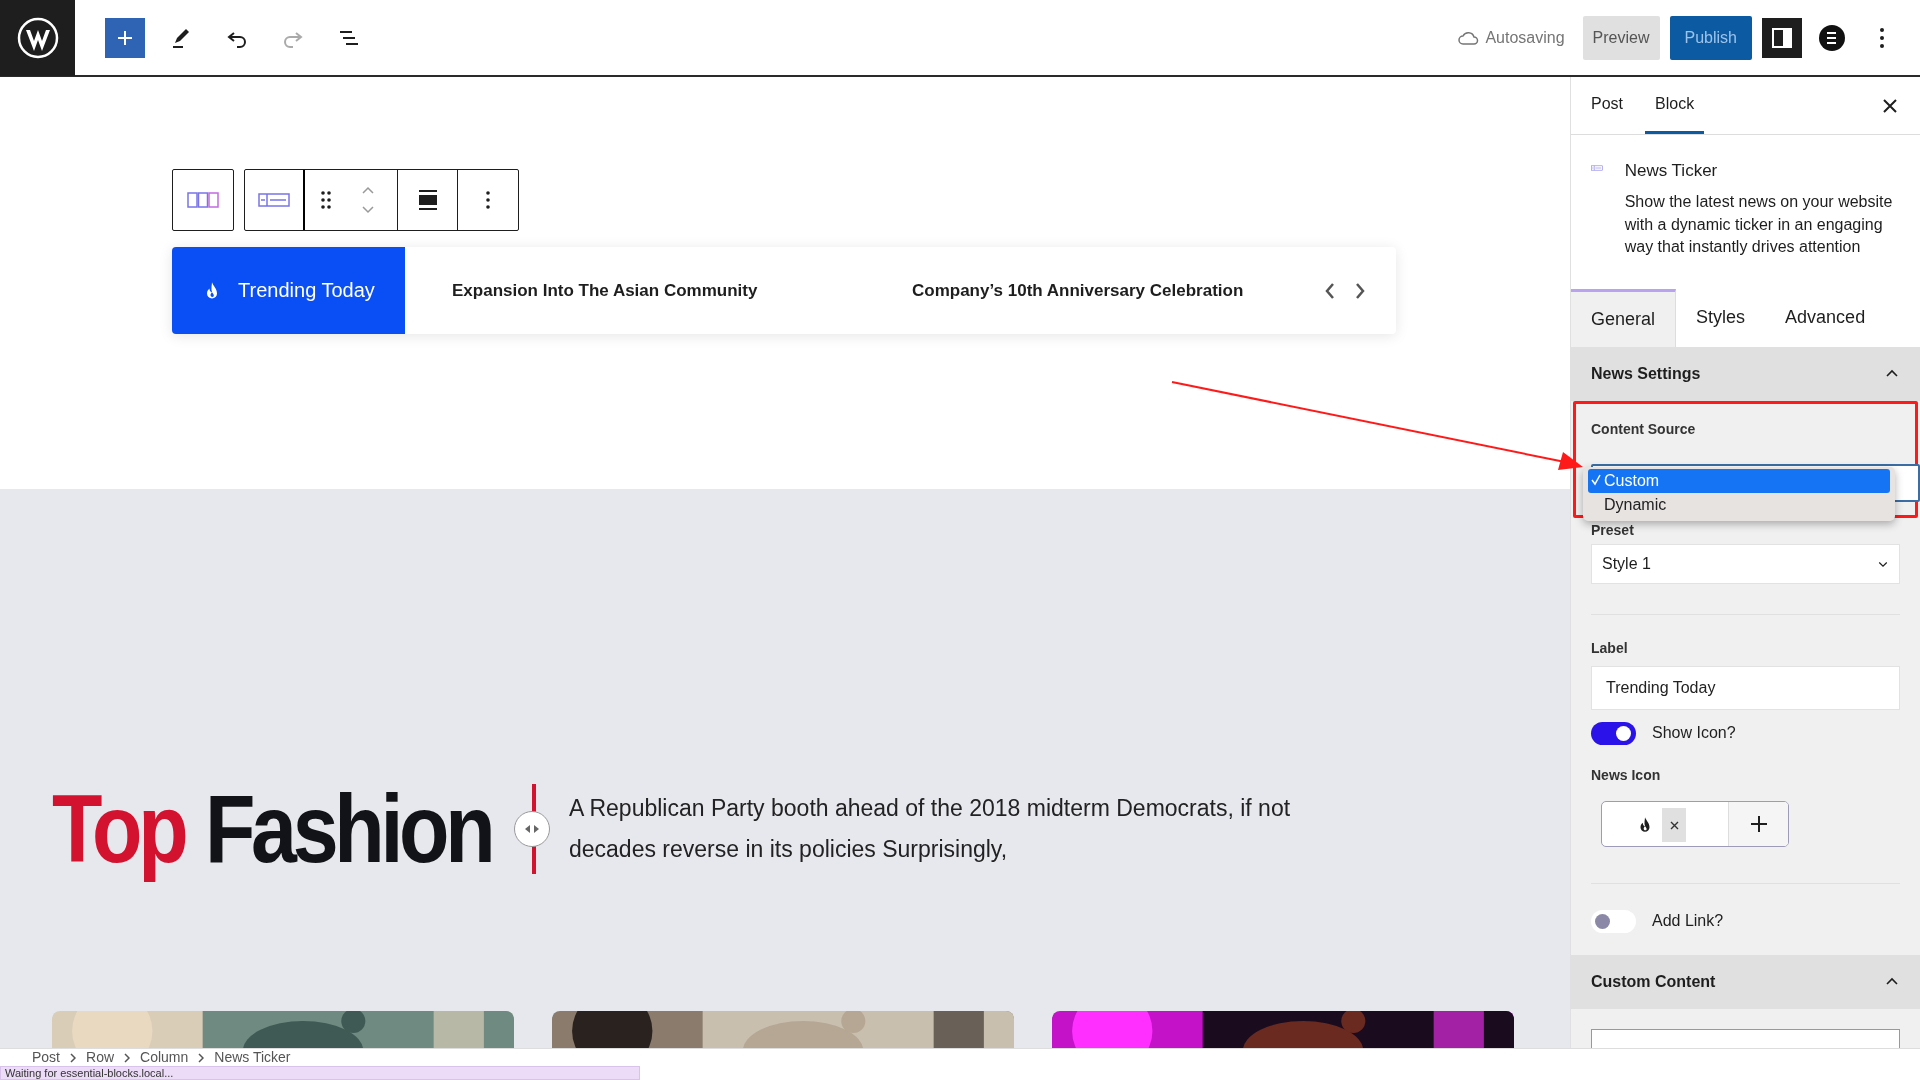  I want to click on plus-icon, so click(1758, 823).